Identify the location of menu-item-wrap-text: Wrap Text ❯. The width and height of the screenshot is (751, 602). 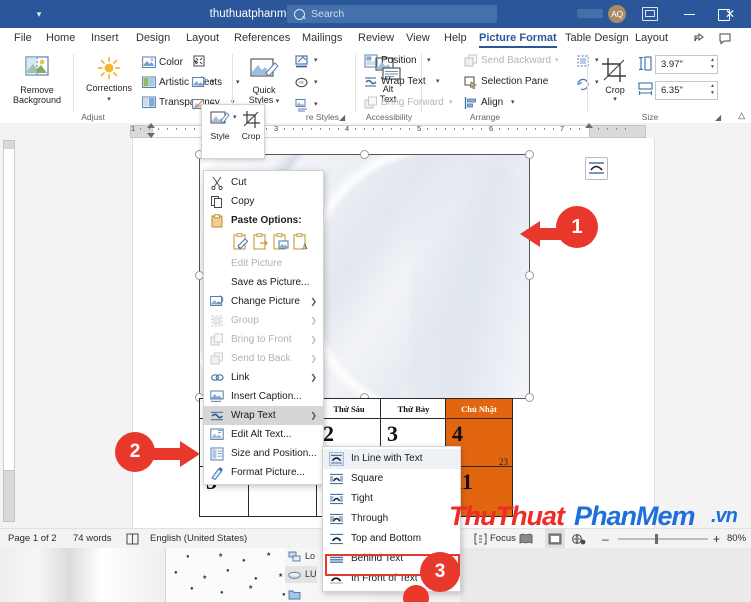
(263, 415).